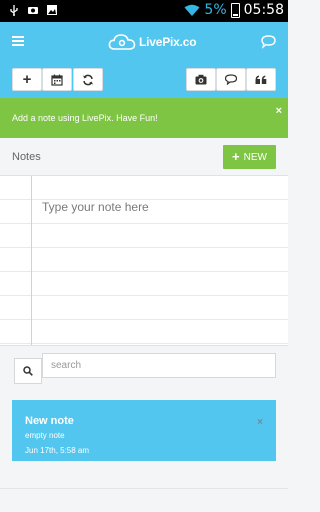  Describe the element at coordinates (215, 10) in the screenshot. I see `battery-percent: 5%` at that location.